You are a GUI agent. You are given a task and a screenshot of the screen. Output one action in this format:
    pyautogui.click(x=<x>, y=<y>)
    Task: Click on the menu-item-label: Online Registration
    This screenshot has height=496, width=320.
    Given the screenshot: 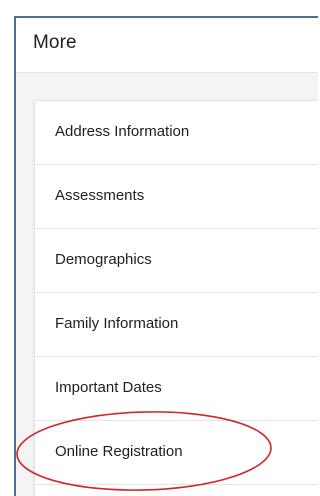 What is the action you would take?
    pyautogui.click(x=119, y=451)
    